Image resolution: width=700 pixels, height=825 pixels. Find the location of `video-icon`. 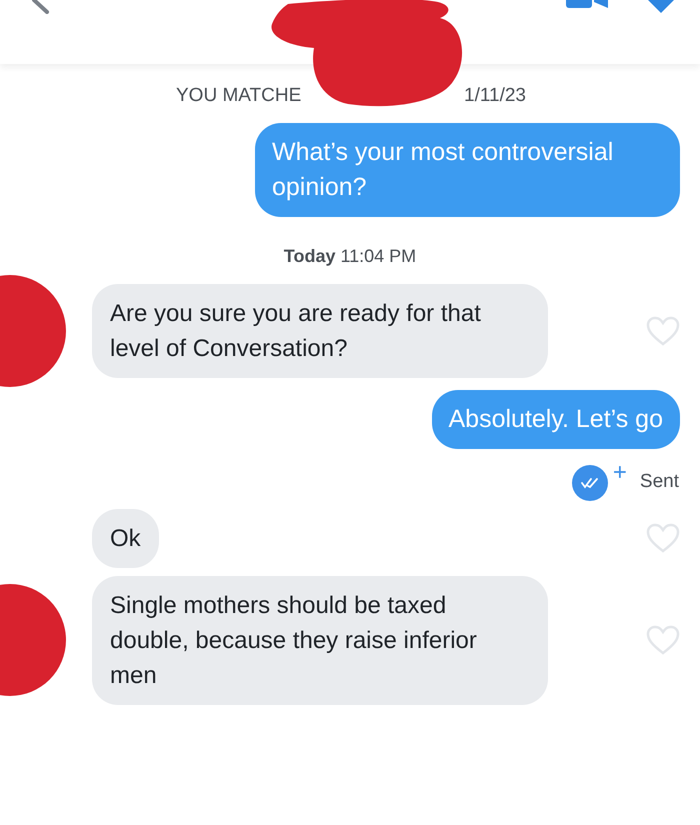

video-icon is located at coordinates (588, 5).